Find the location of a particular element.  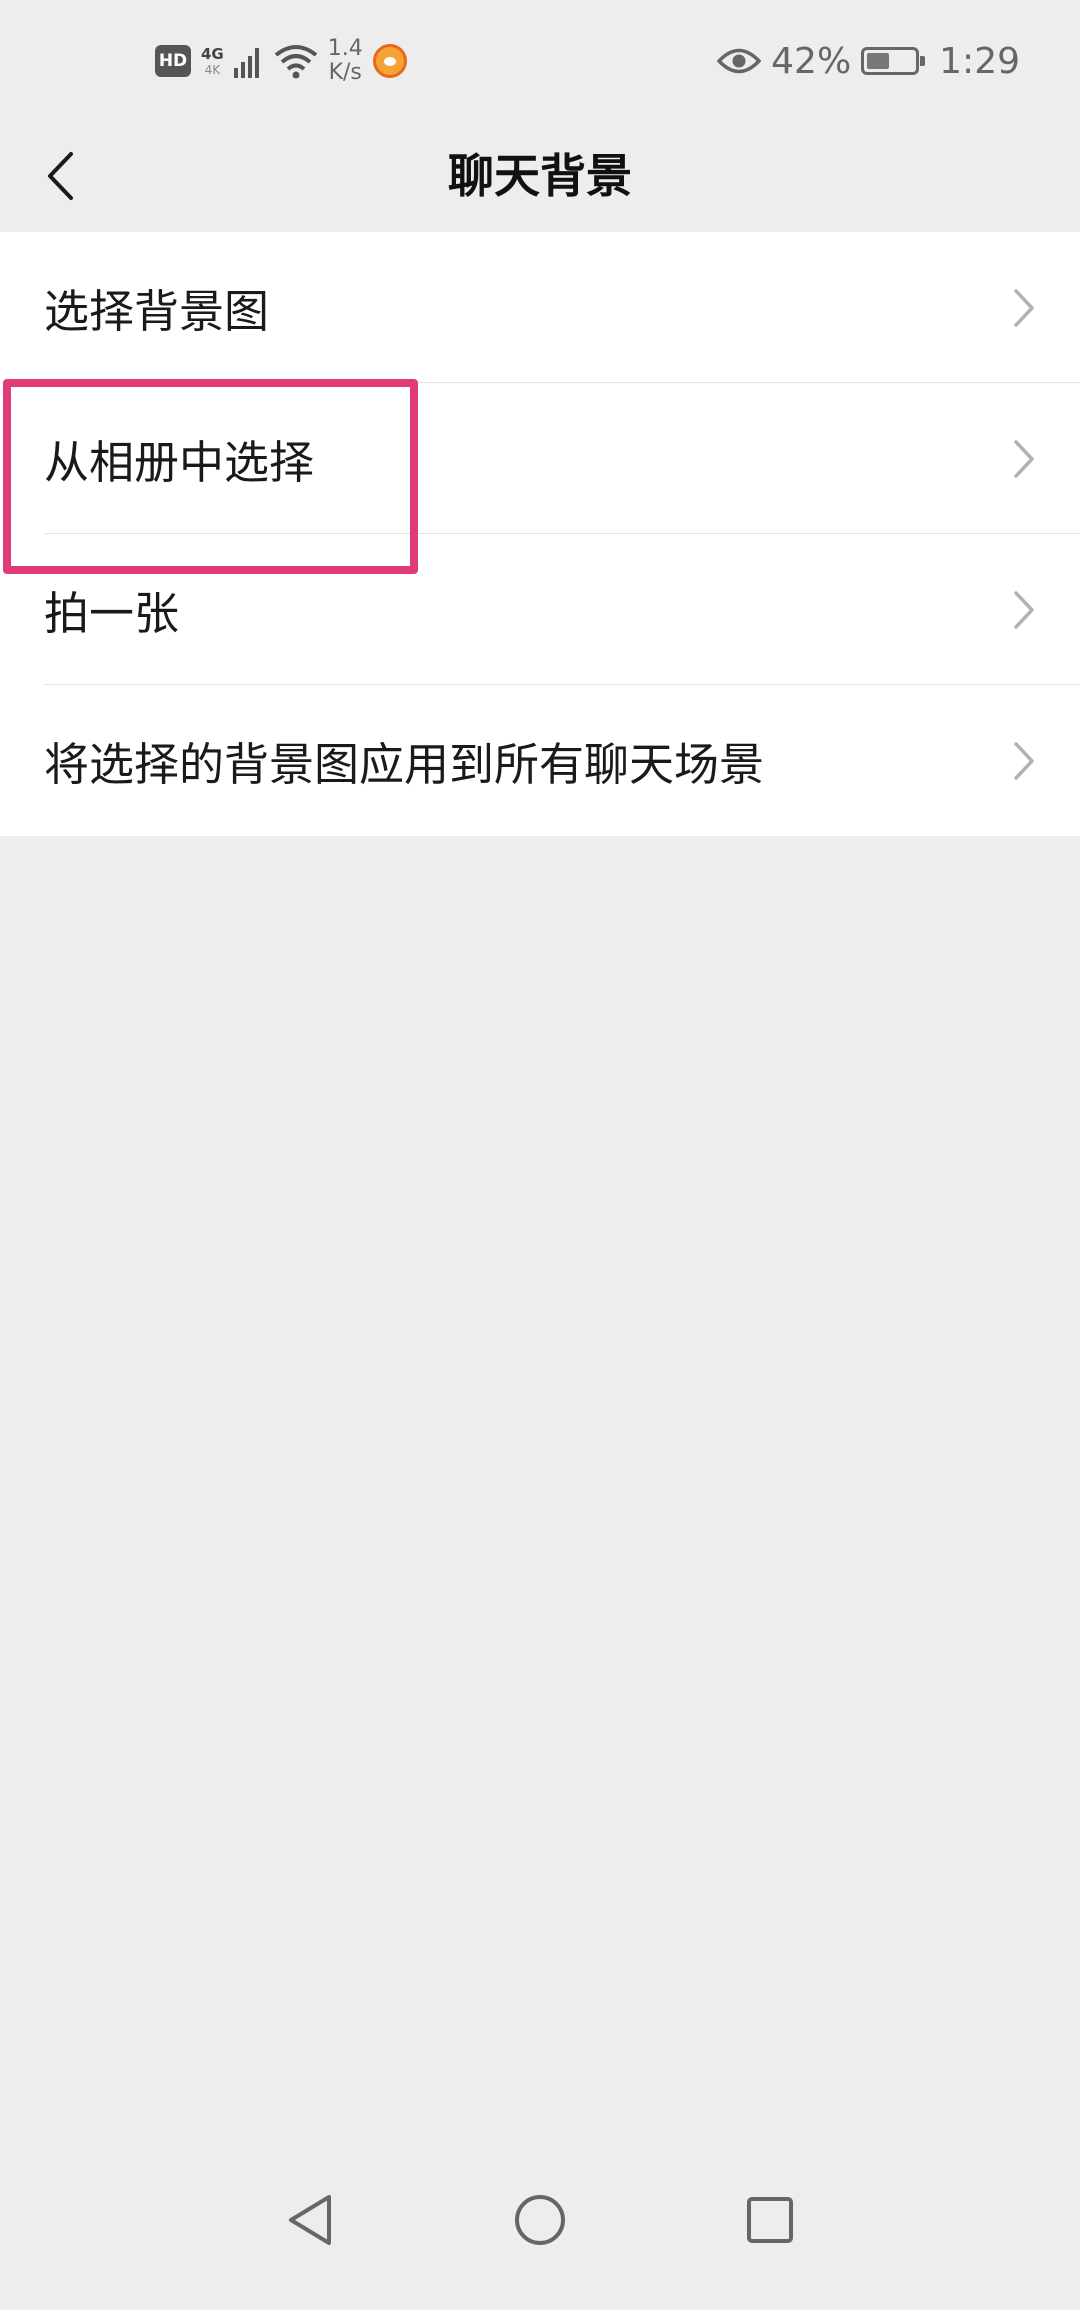

back-button is located at coordinates (60, 176).